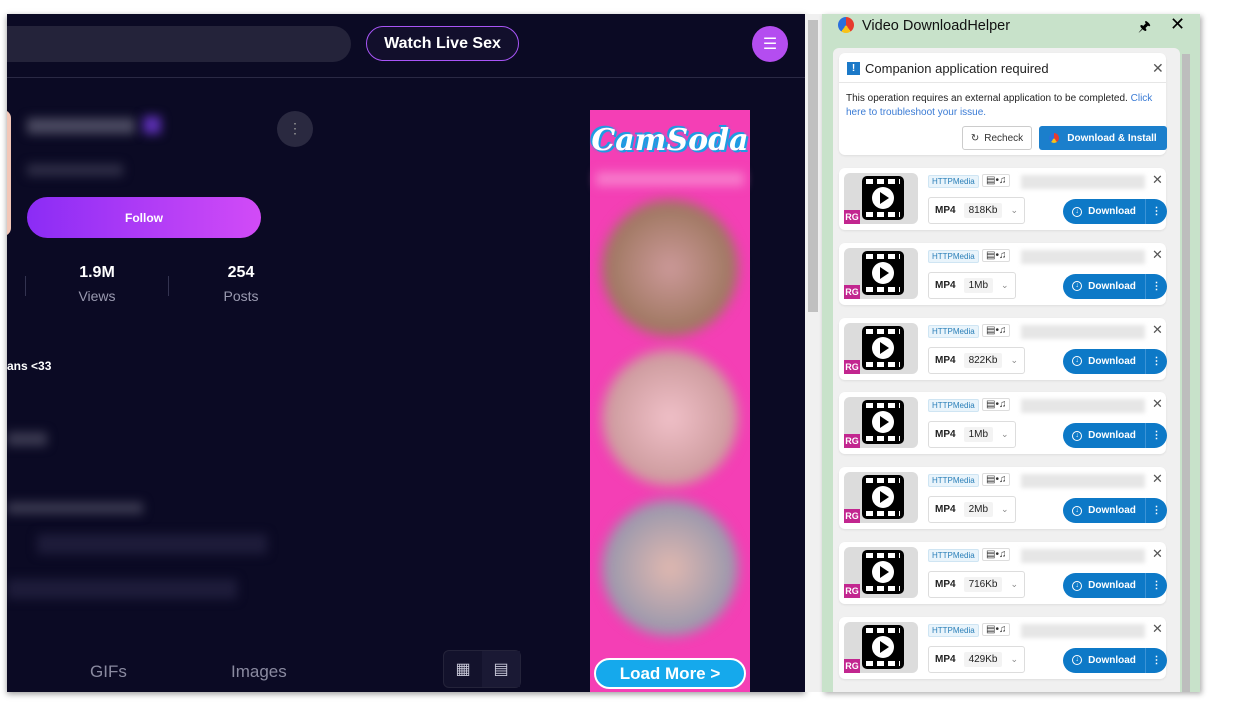 This screenshot has width=1243, height=713. What do you see at coordinates (259, 672) in the screenshot?
I see `tab-images: Images` at bounding box center [259, 672].